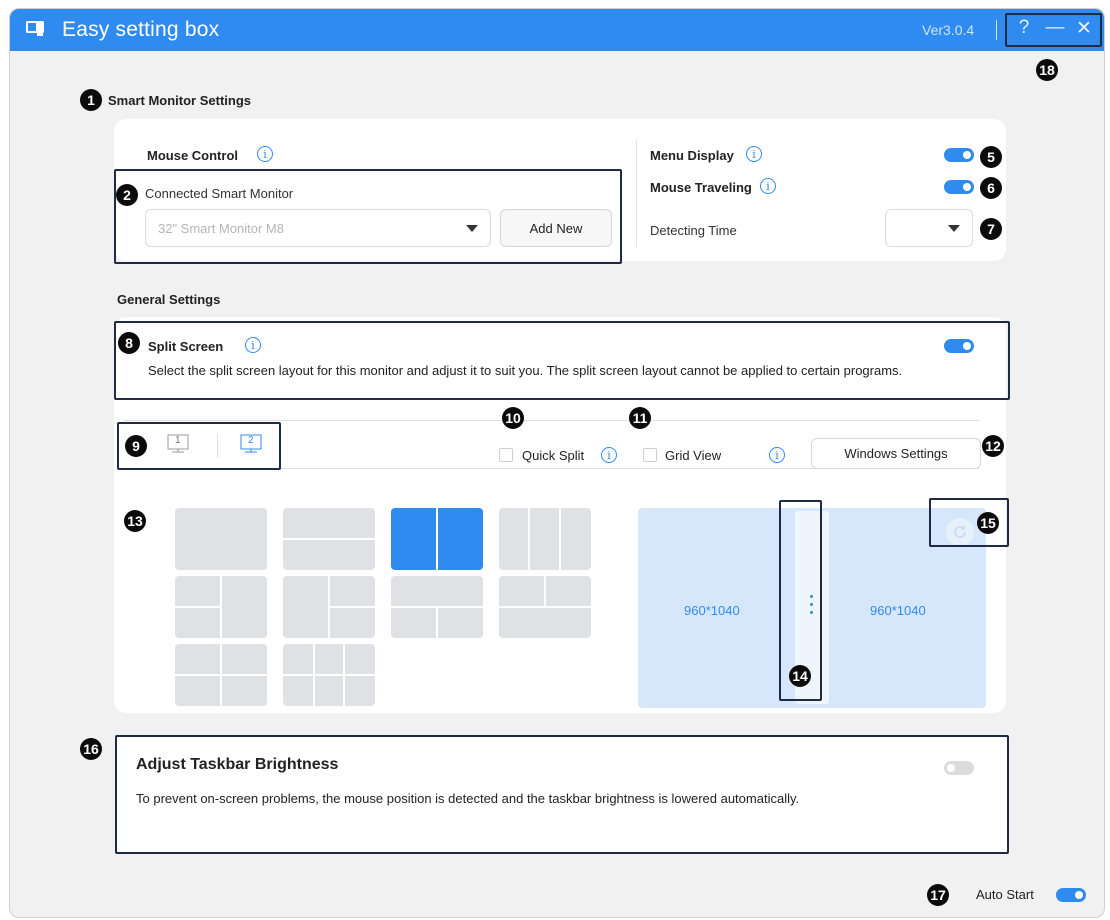 The image size is (1110, 920). I want to click on detecting-time-dropdown, so click(929, 228).